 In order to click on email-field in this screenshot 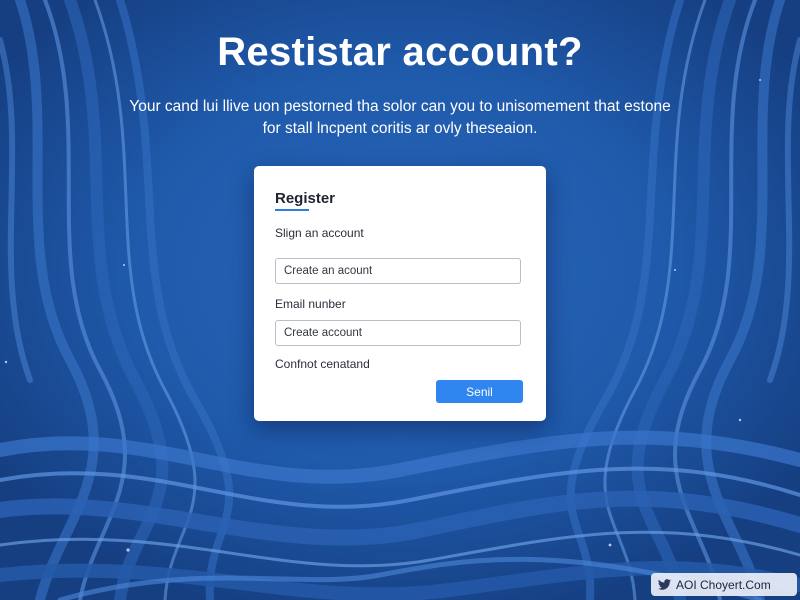, I will do `click(398, 333)`.